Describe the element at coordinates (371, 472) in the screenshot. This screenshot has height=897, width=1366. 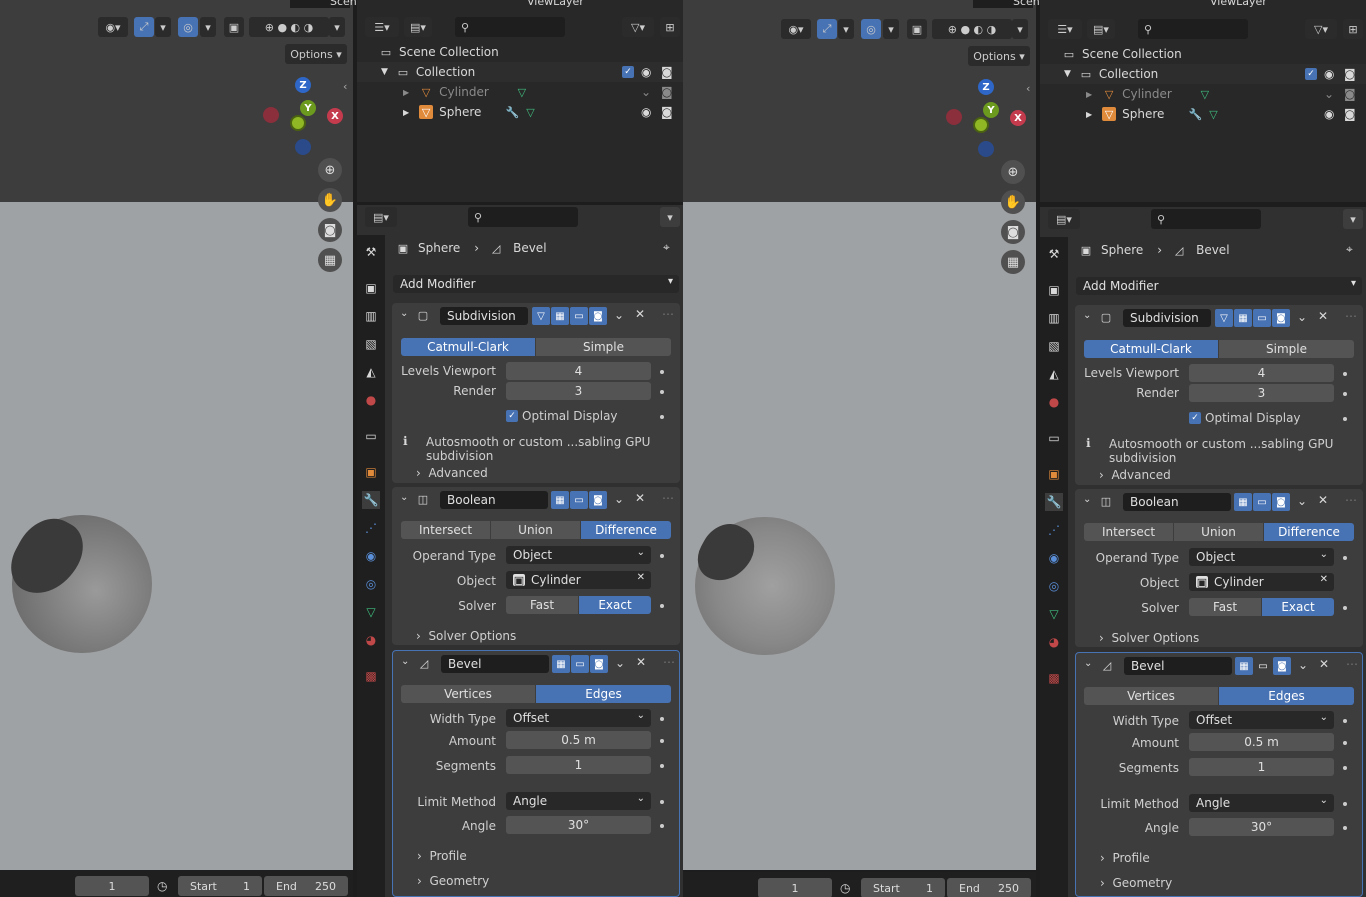
I see `object-tab-icon: ▣` at that location.